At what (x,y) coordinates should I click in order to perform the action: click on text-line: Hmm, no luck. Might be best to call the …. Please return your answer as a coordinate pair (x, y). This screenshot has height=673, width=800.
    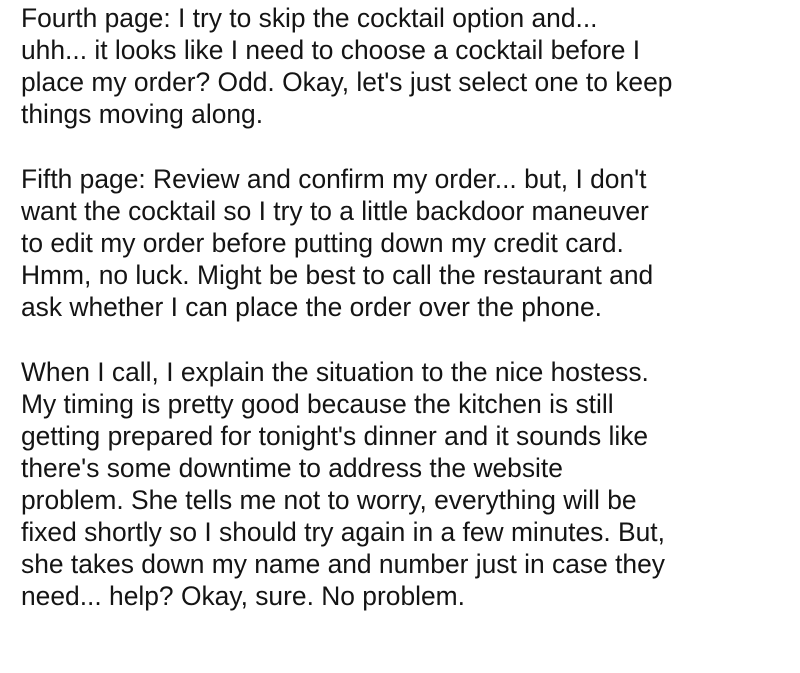
    Looking at the image, I should click on (337, 275).